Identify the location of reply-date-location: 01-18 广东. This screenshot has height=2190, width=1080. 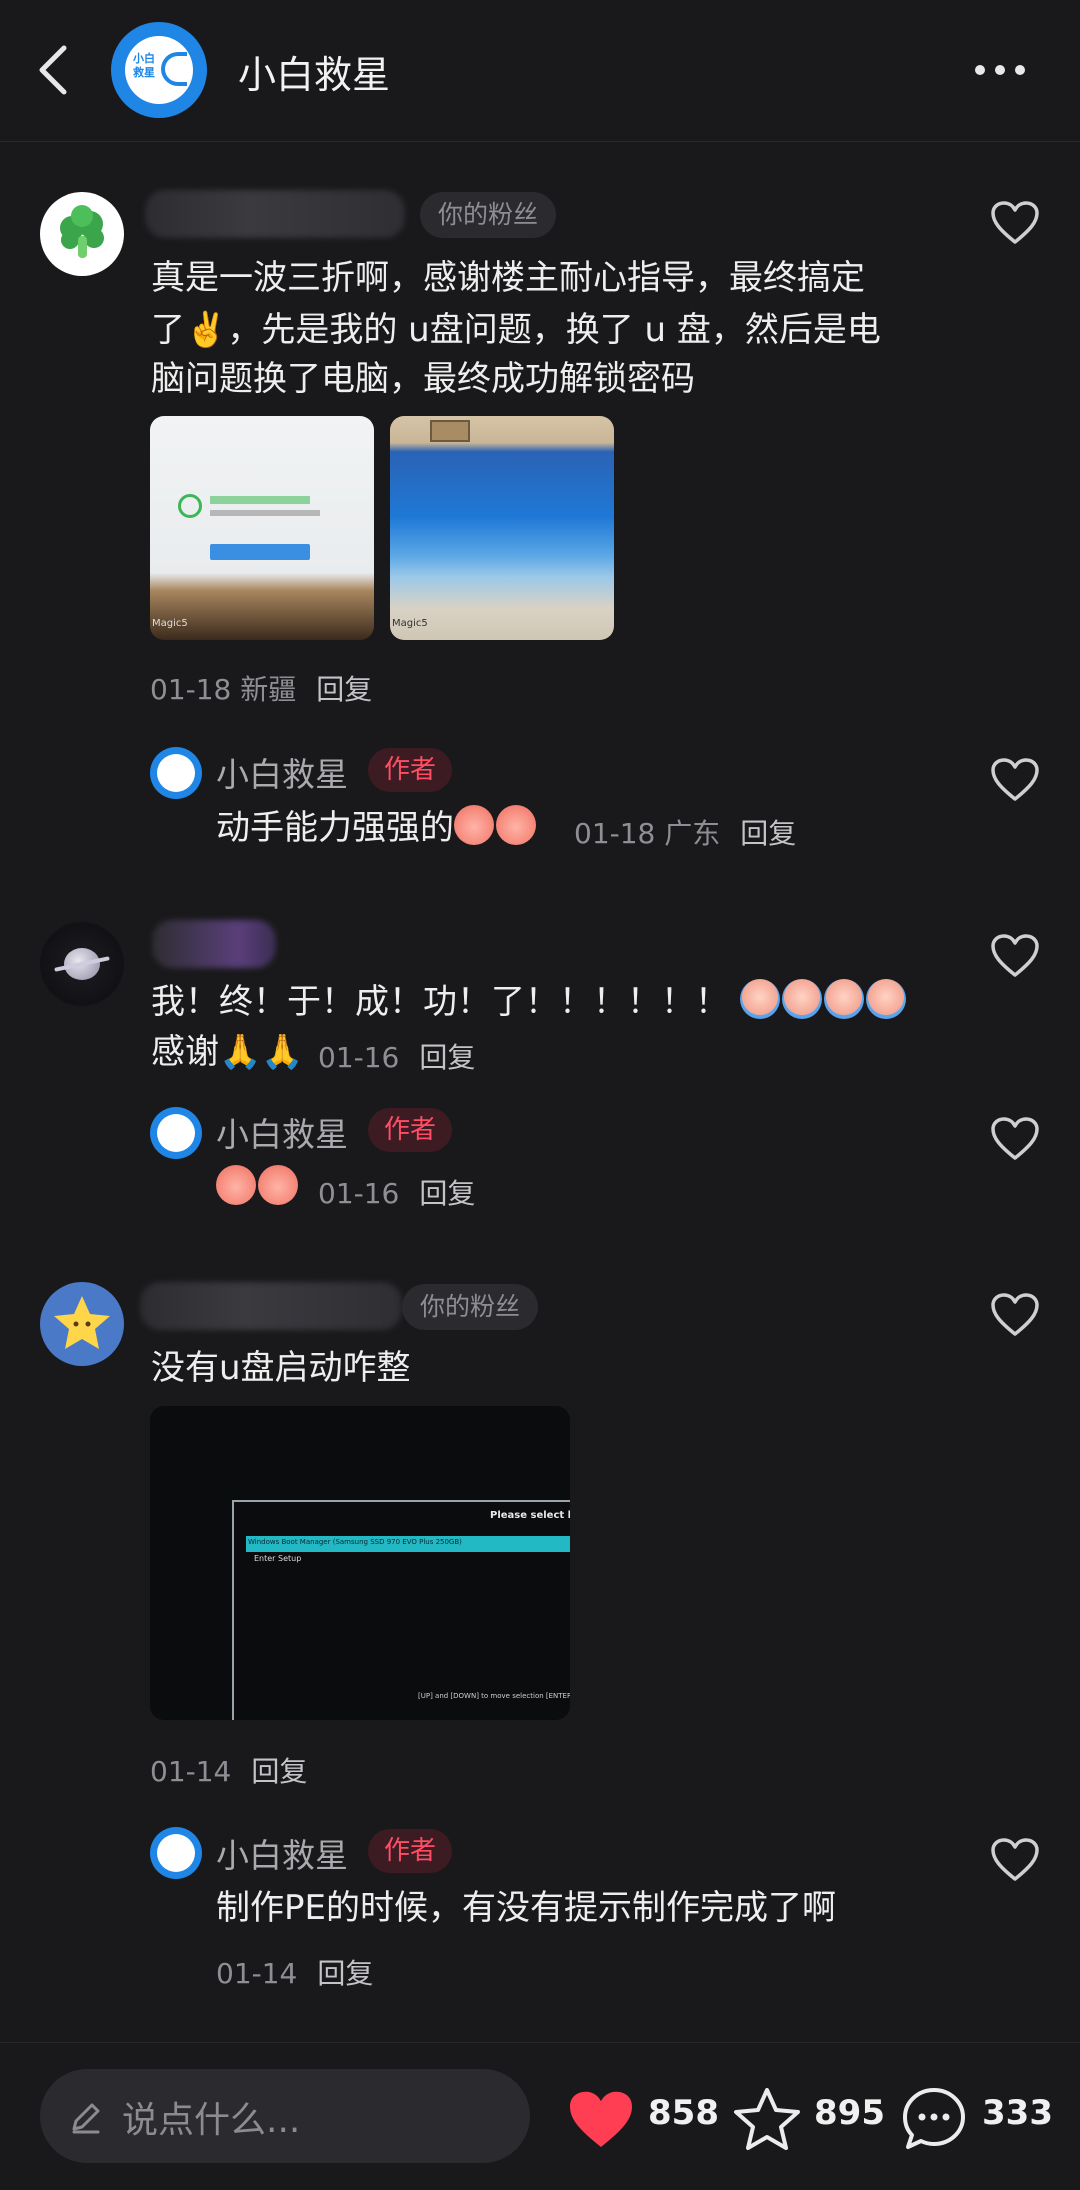
(647, 833).